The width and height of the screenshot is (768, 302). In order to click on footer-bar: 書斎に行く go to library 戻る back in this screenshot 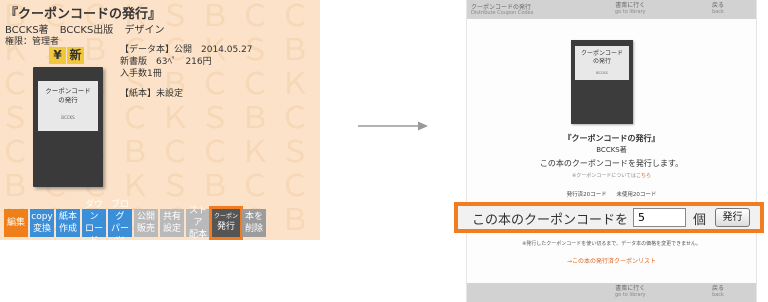, I will do `click(611, 292)`.